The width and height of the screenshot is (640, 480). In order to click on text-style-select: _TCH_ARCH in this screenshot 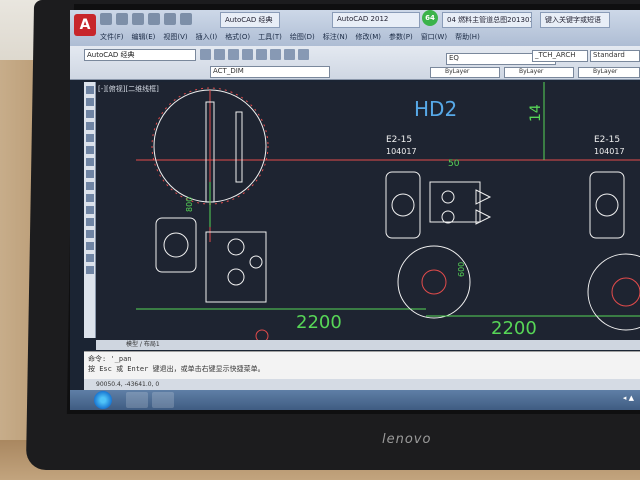, I will do `click(560, 56)`.